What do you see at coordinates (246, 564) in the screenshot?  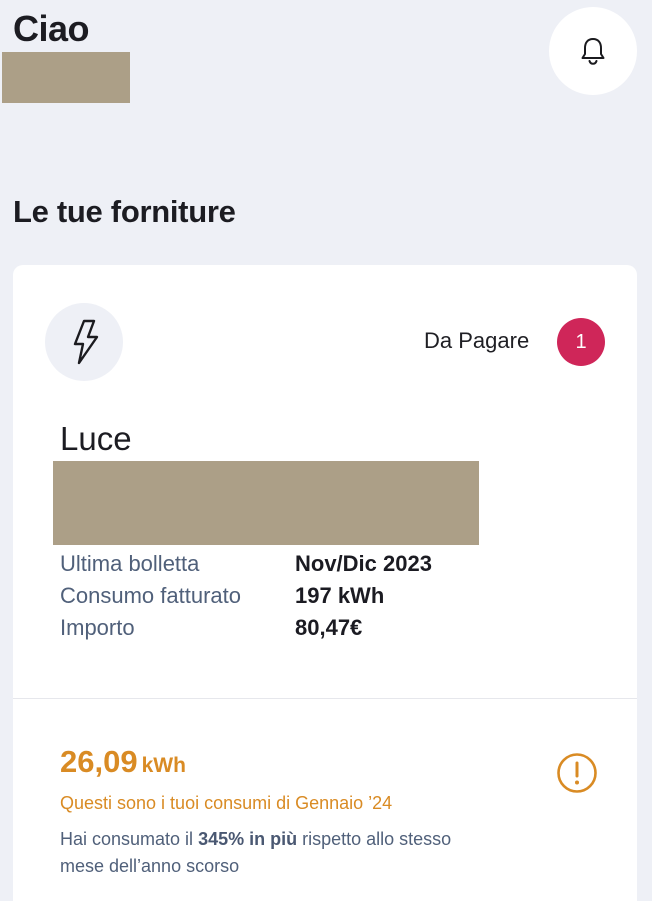 I see `detail-row-last-bill: Ultima bolletta Nov/Dic 2023` at bounding box center [246, 564].